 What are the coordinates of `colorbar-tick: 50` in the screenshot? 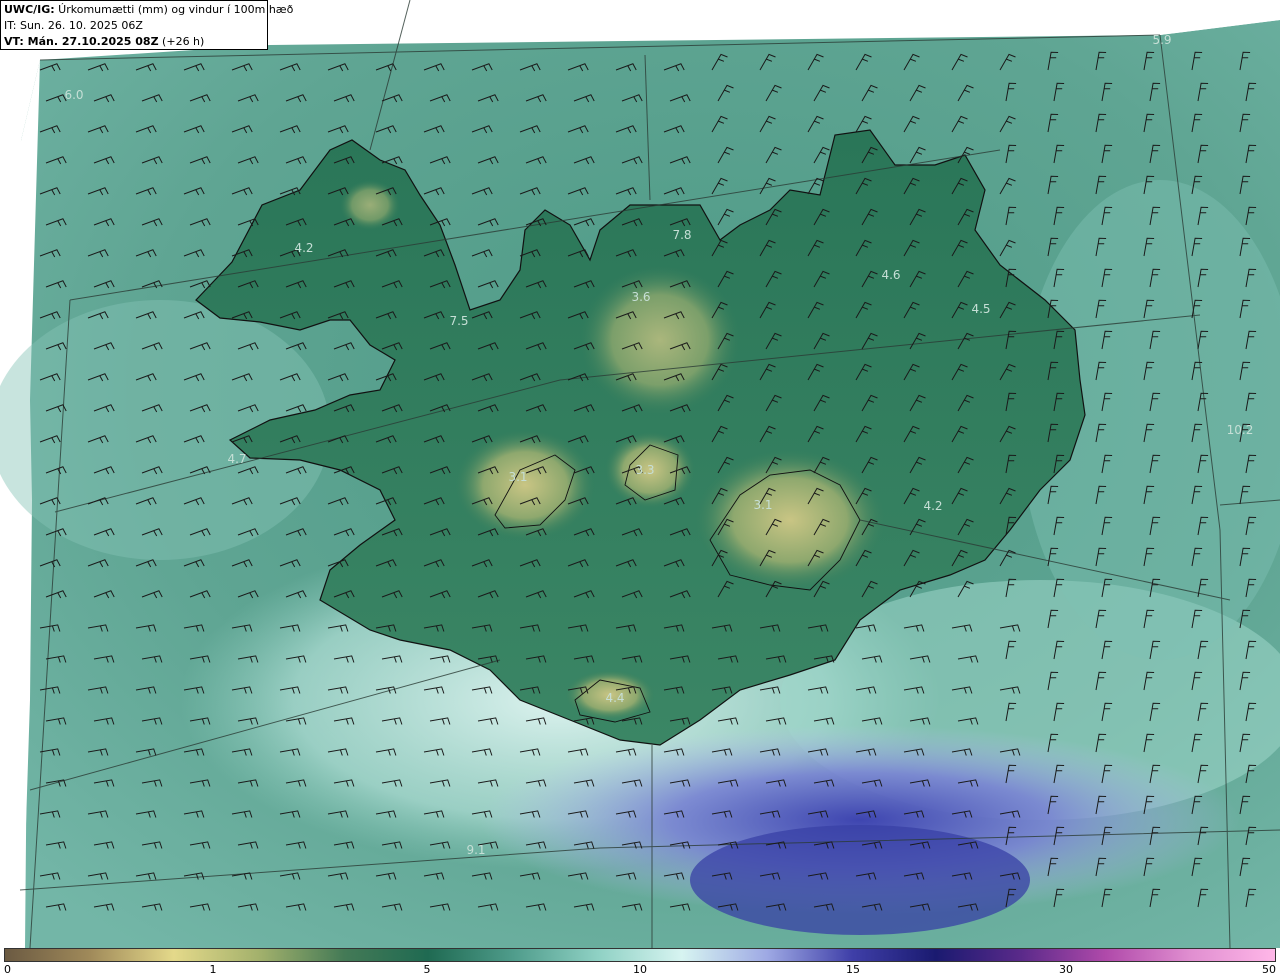 It's located at (1269, 969).